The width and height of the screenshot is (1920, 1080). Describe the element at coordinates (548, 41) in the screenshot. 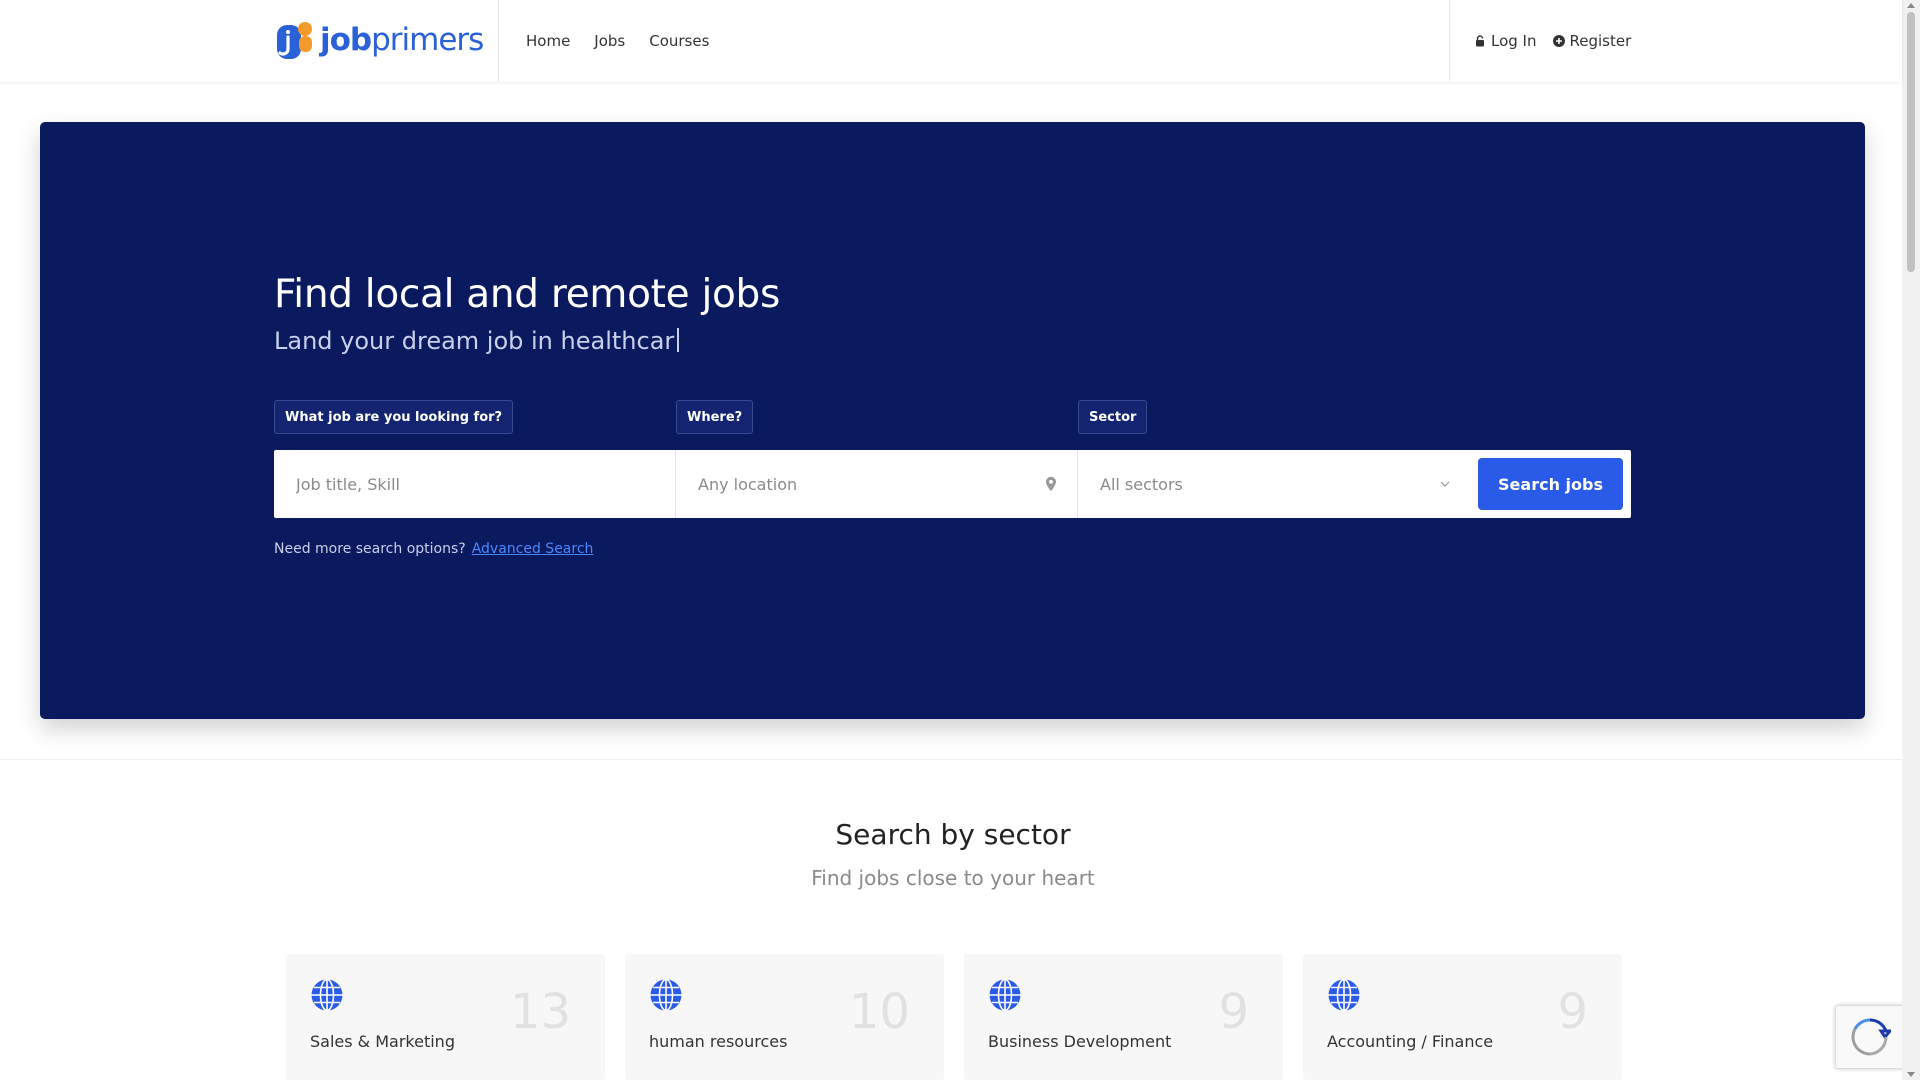

I see `nav-home: Home` at that location.